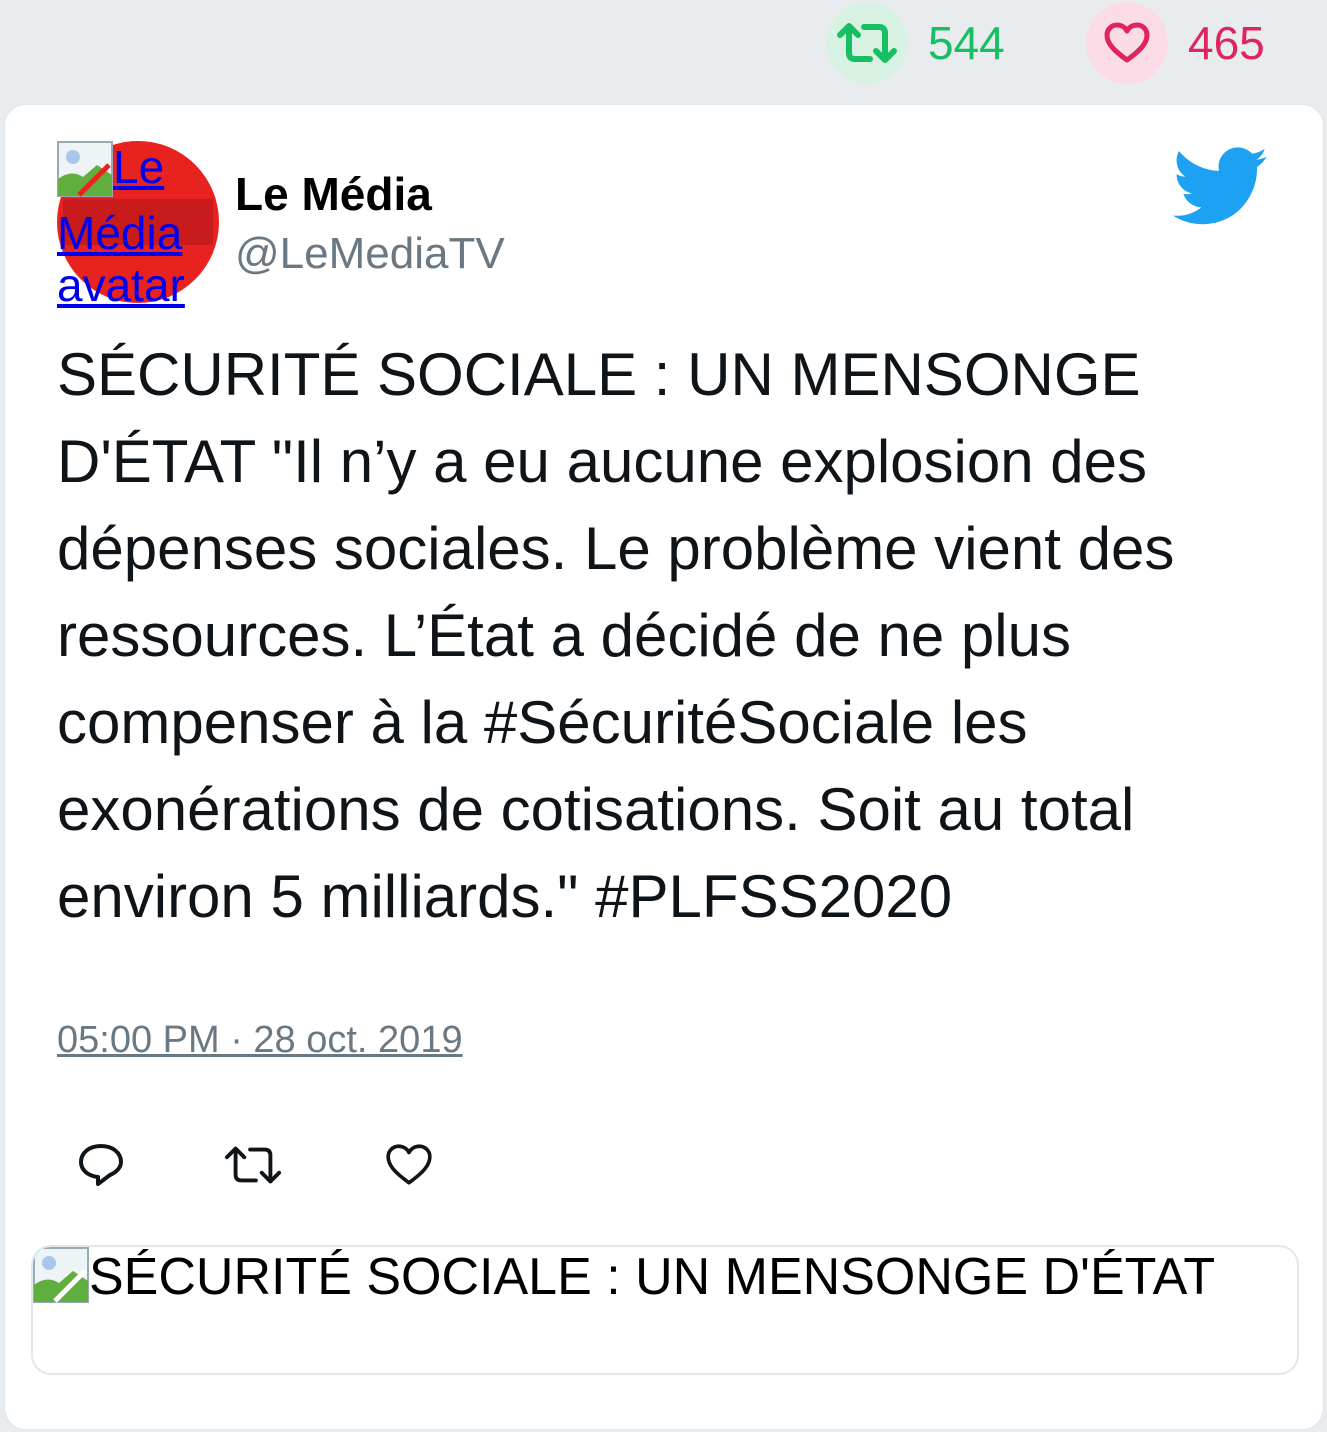 The height and width of the screenshot is (1432, 1327). I want to click on like-count: 465, so click(1226, 43).